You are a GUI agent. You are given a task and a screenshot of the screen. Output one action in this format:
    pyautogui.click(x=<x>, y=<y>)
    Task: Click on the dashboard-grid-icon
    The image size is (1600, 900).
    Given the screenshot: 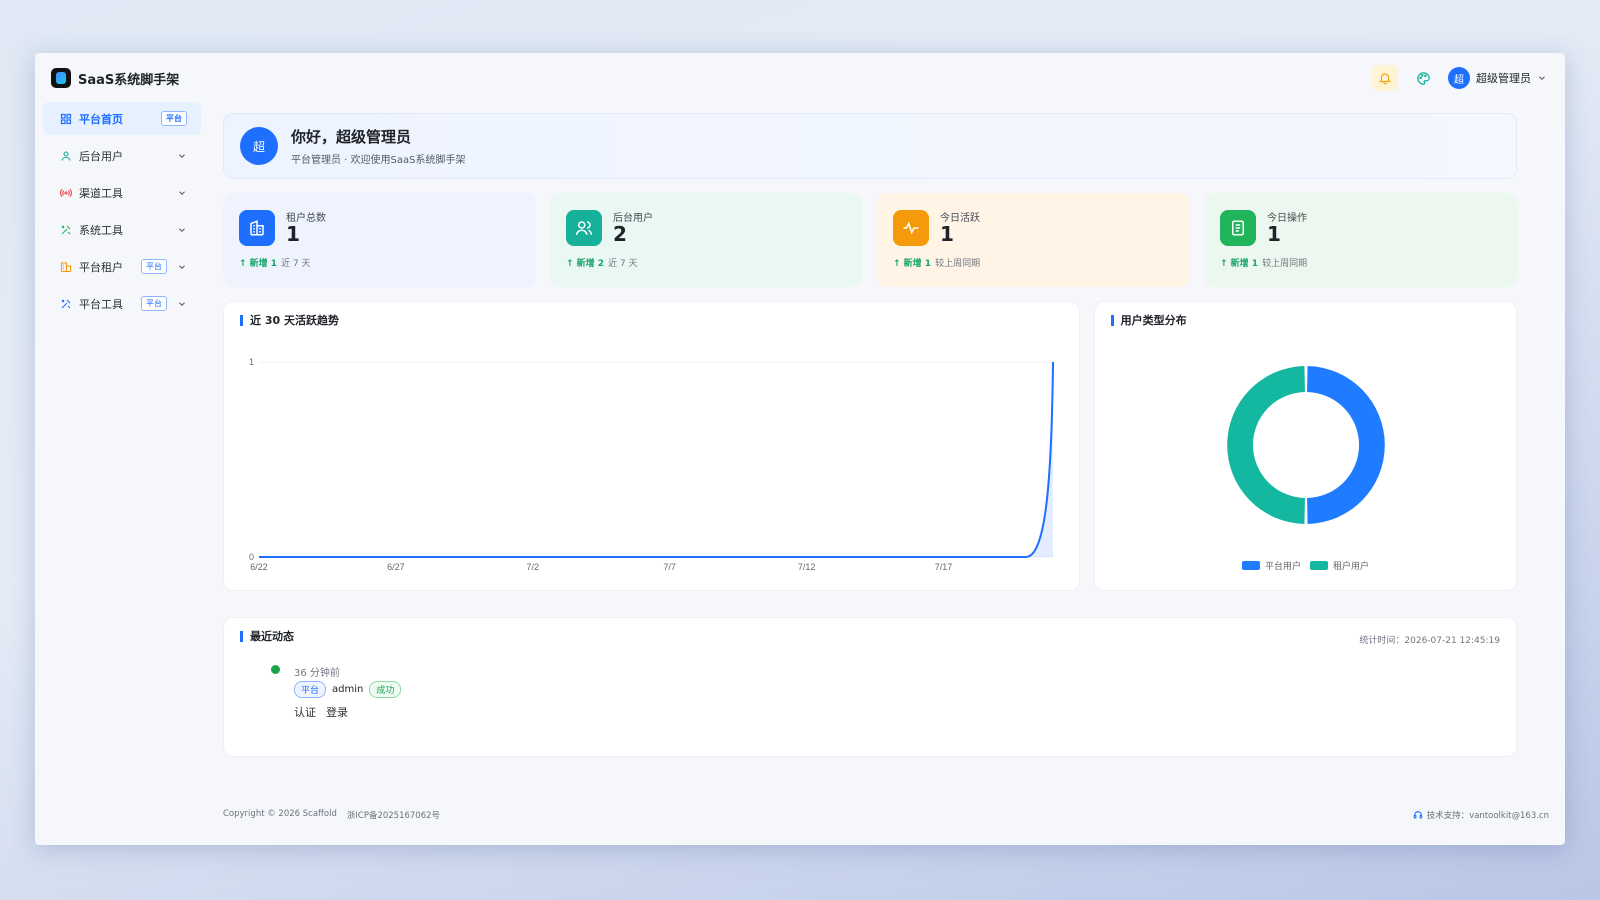 What is the action you would take?
    pyautogui.click(x=66, y=119)
    